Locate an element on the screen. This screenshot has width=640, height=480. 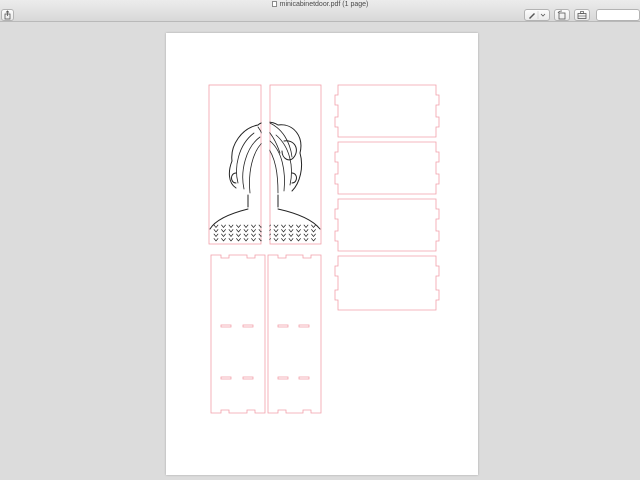
door-panel-right is located at coordinates (295, 164).